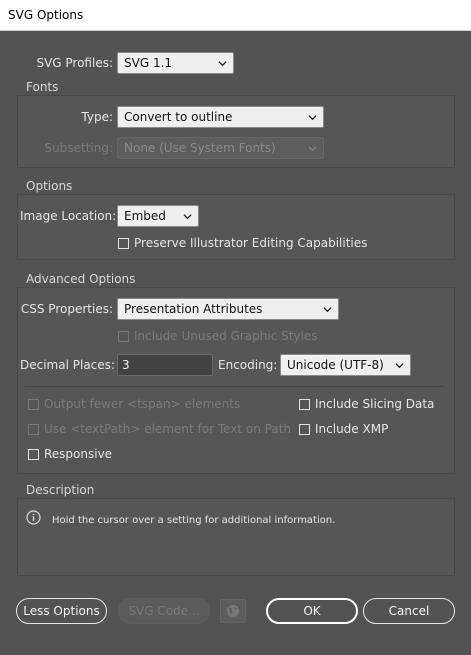 This screenshot has height=655, width=471. Describe the element at coordinates (74, 63) in the screenshot. I see `svg-profiles-label: SVG Profiles:` at that location.